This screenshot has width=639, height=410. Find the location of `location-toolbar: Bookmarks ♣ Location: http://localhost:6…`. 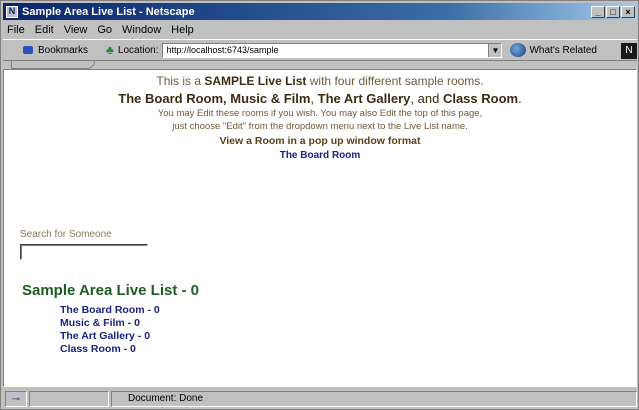

location-toolbar: Bookmarks ♣ Location: http://localhost:6… is located at coordinates (320, 50).